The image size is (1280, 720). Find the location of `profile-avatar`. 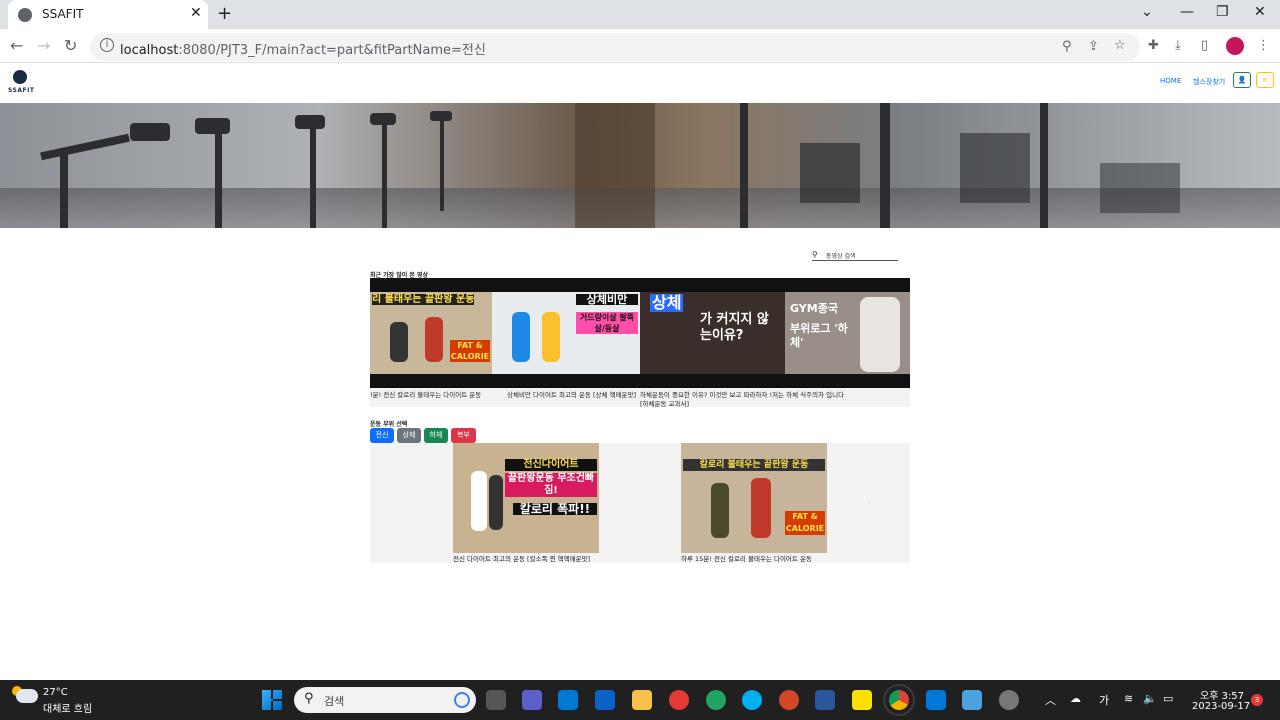

profile-avatar is located at coordinates (1235, 46).